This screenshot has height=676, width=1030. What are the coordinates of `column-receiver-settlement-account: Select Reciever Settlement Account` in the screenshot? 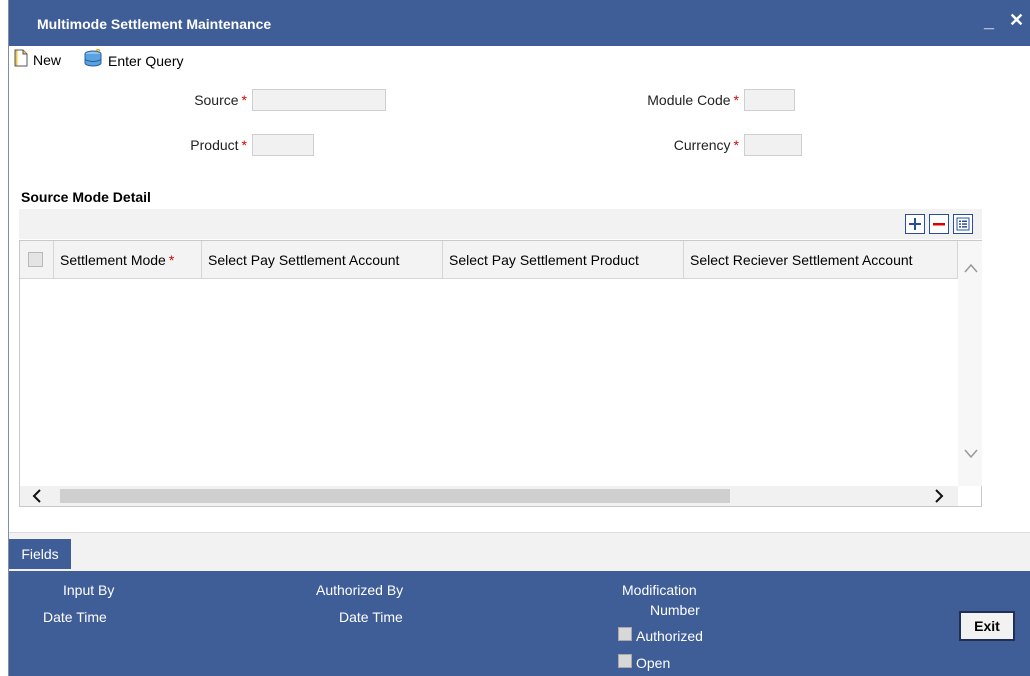 It's located at (821, 259).